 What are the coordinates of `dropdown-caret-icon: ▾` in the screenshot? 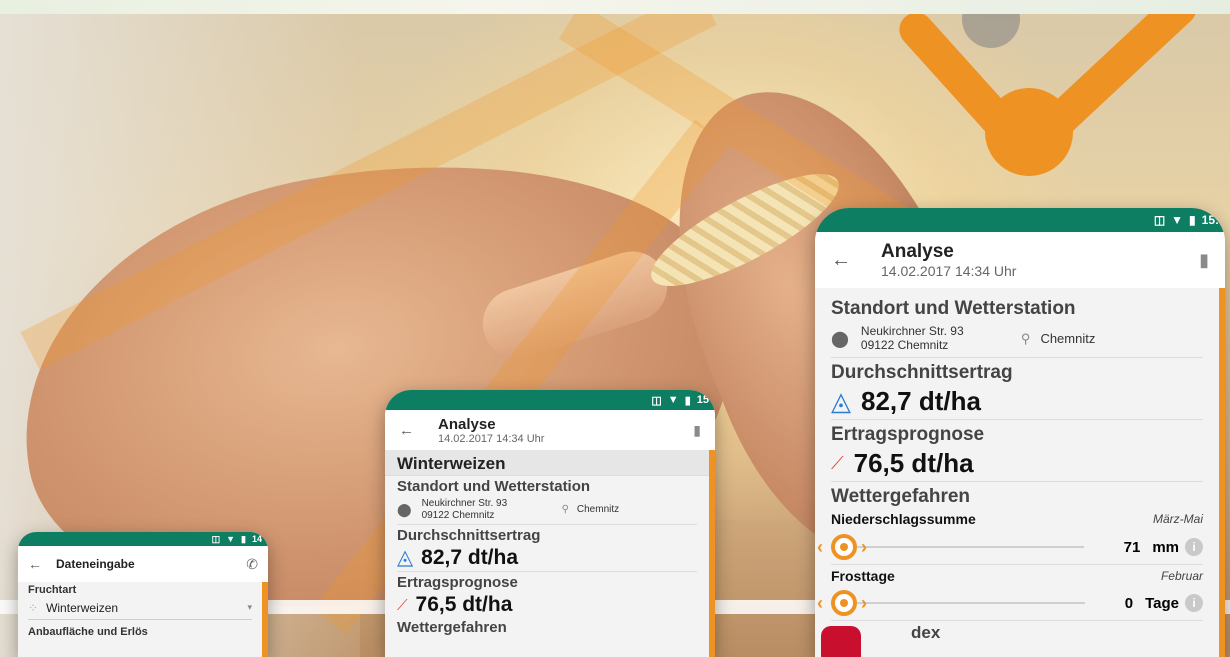 It's located at (249, 607).